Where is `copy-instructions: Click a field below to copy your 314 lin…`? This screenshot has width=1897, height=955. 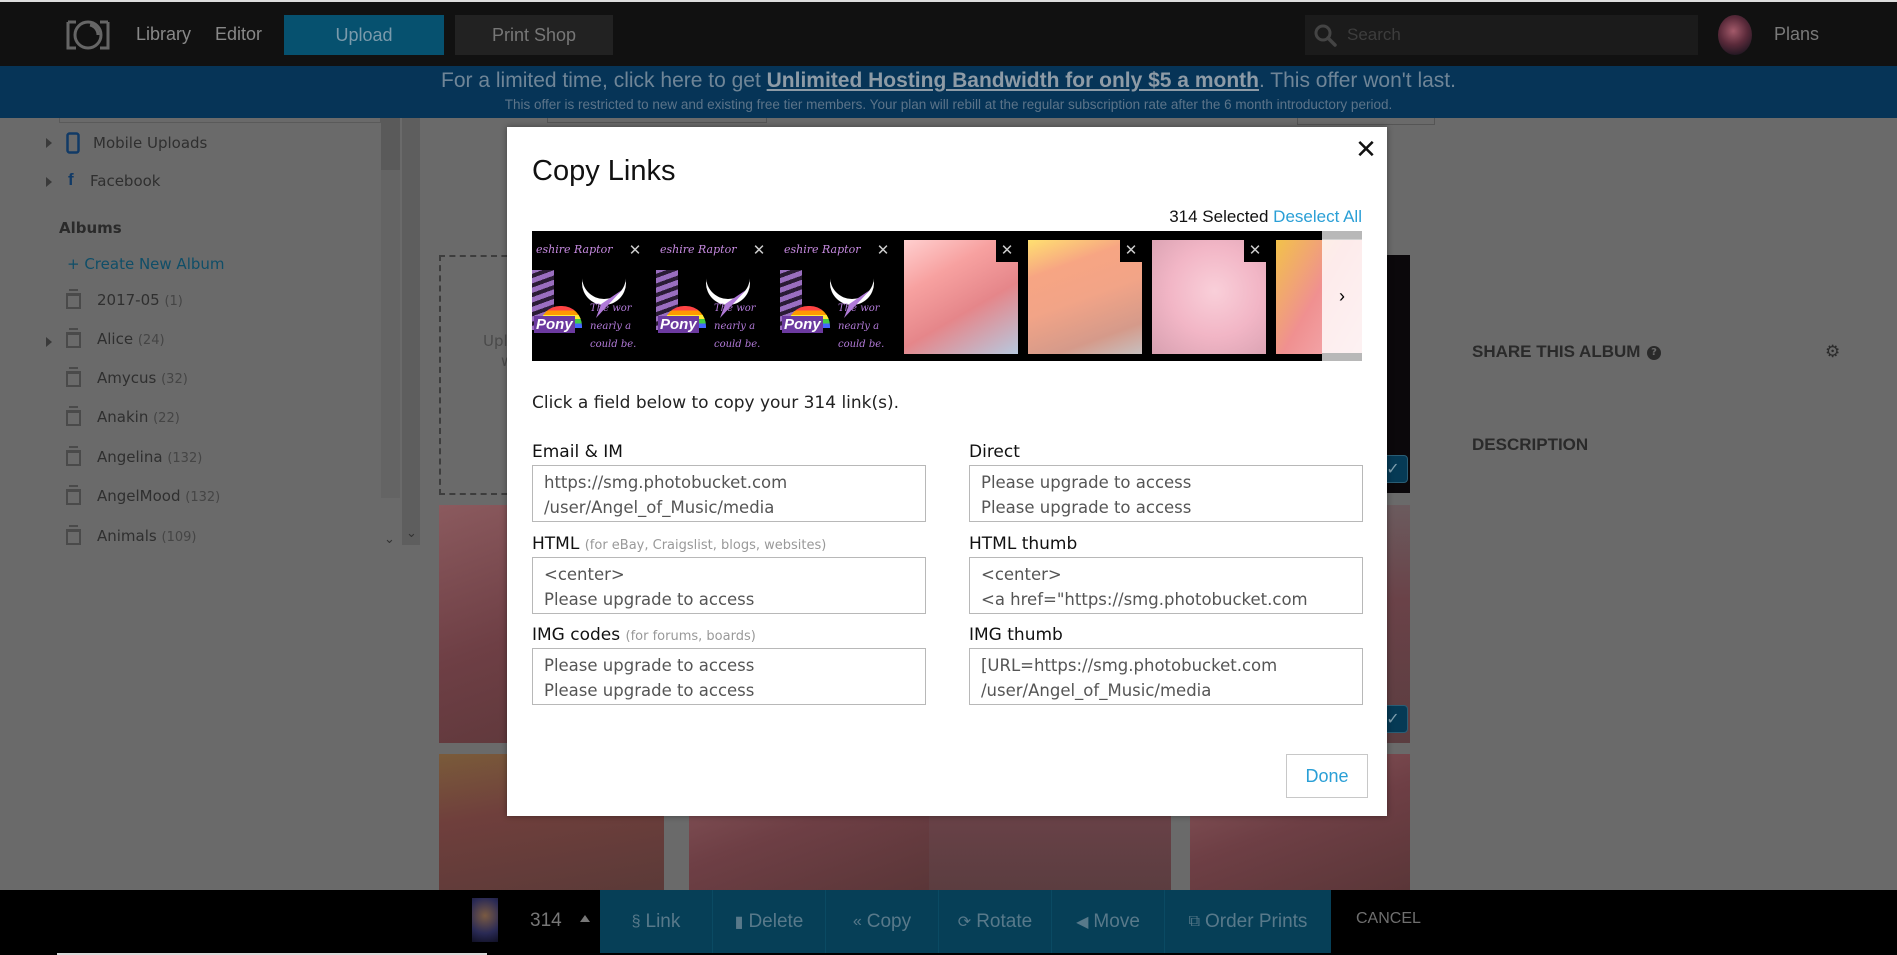 copy-instructions: Click a field below to copy your 314 lin… is located at coordinates (716, 403).